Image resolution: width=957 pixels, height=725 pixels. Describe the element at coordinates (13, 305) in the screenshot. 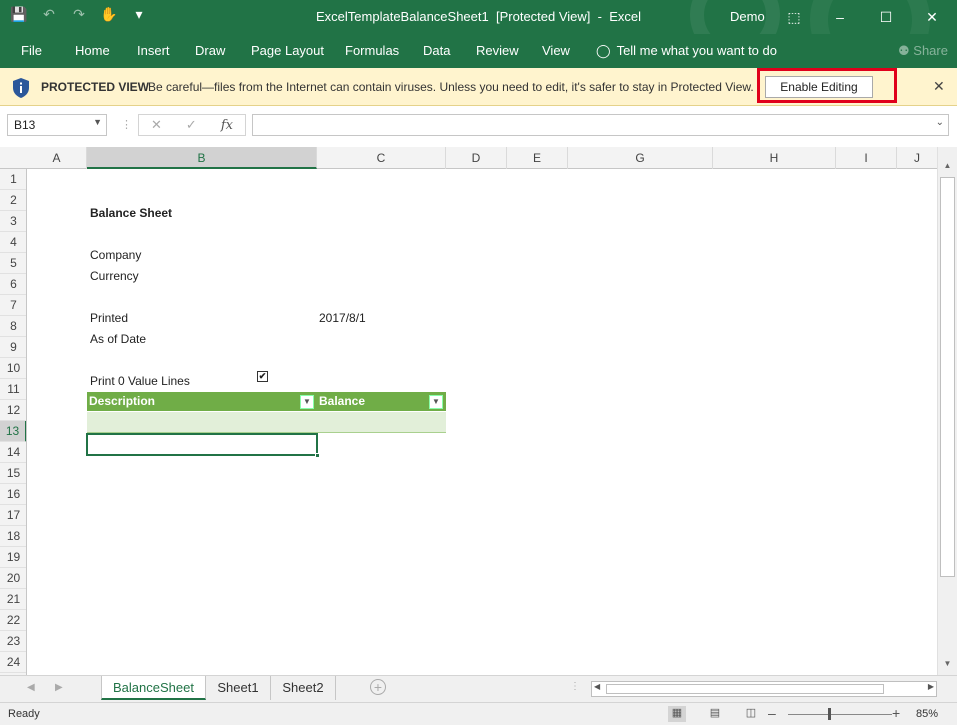

I see `row-header-7: 7` at that location.